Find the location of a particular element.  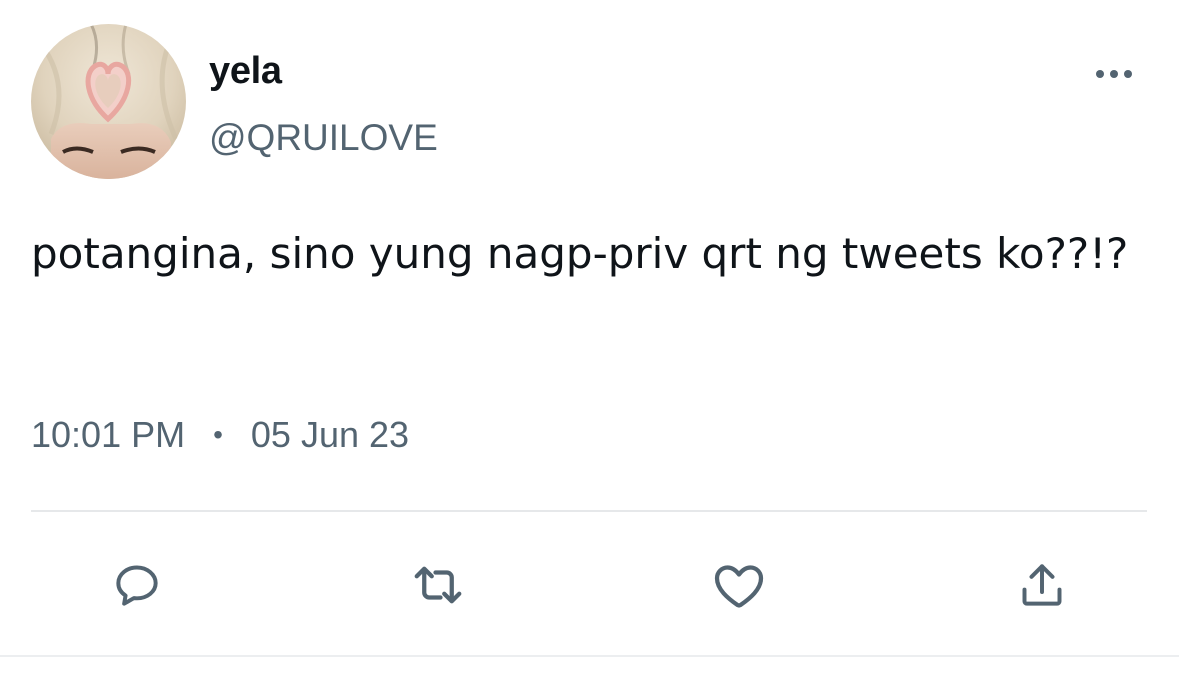

reply-button is located at coordinates (137, 585).